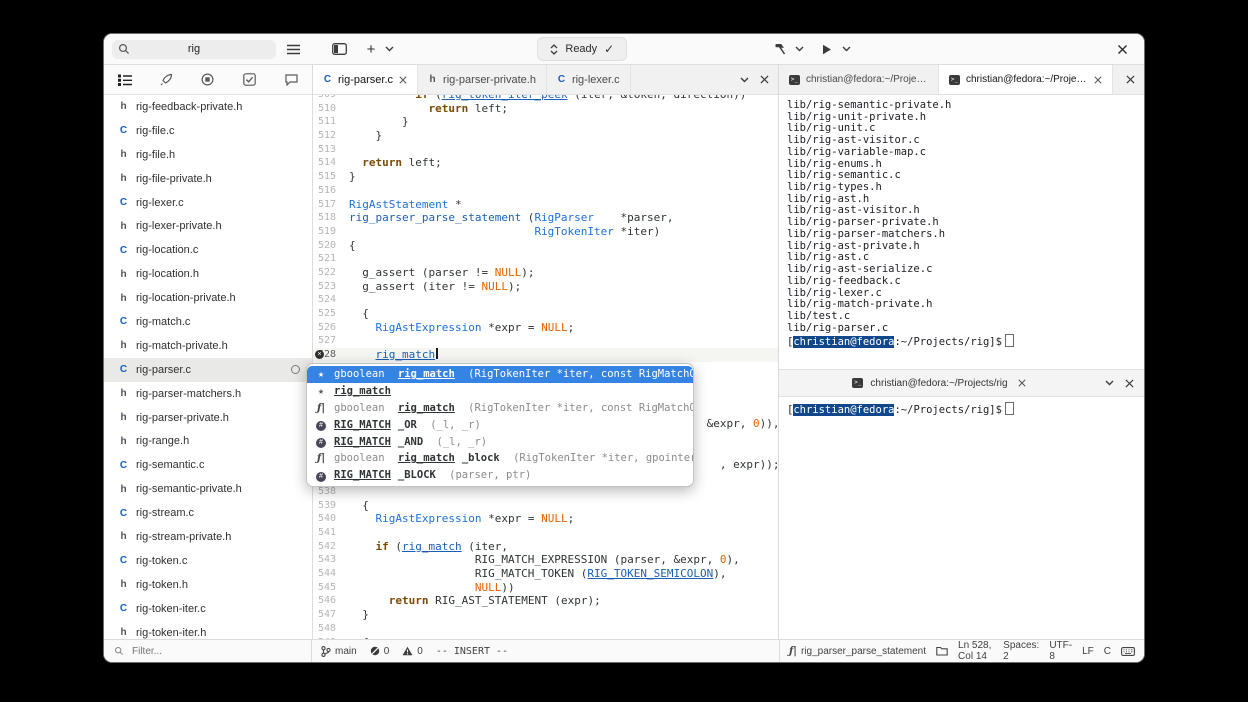  What do you see at coordinates (208, 585) in the screenshot?
I see `sidebar-file: h rig-token.h` at bounding box center [208, 585].